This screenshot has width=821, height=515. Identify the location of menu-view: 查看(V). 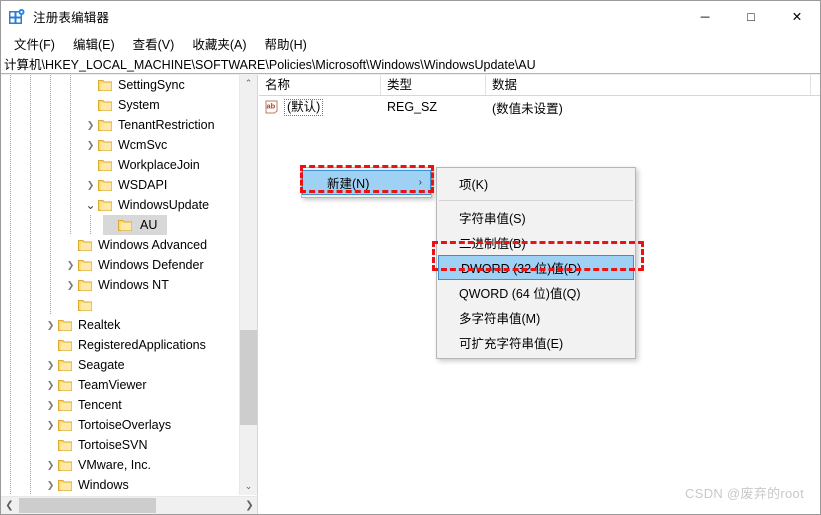
(154, 43).